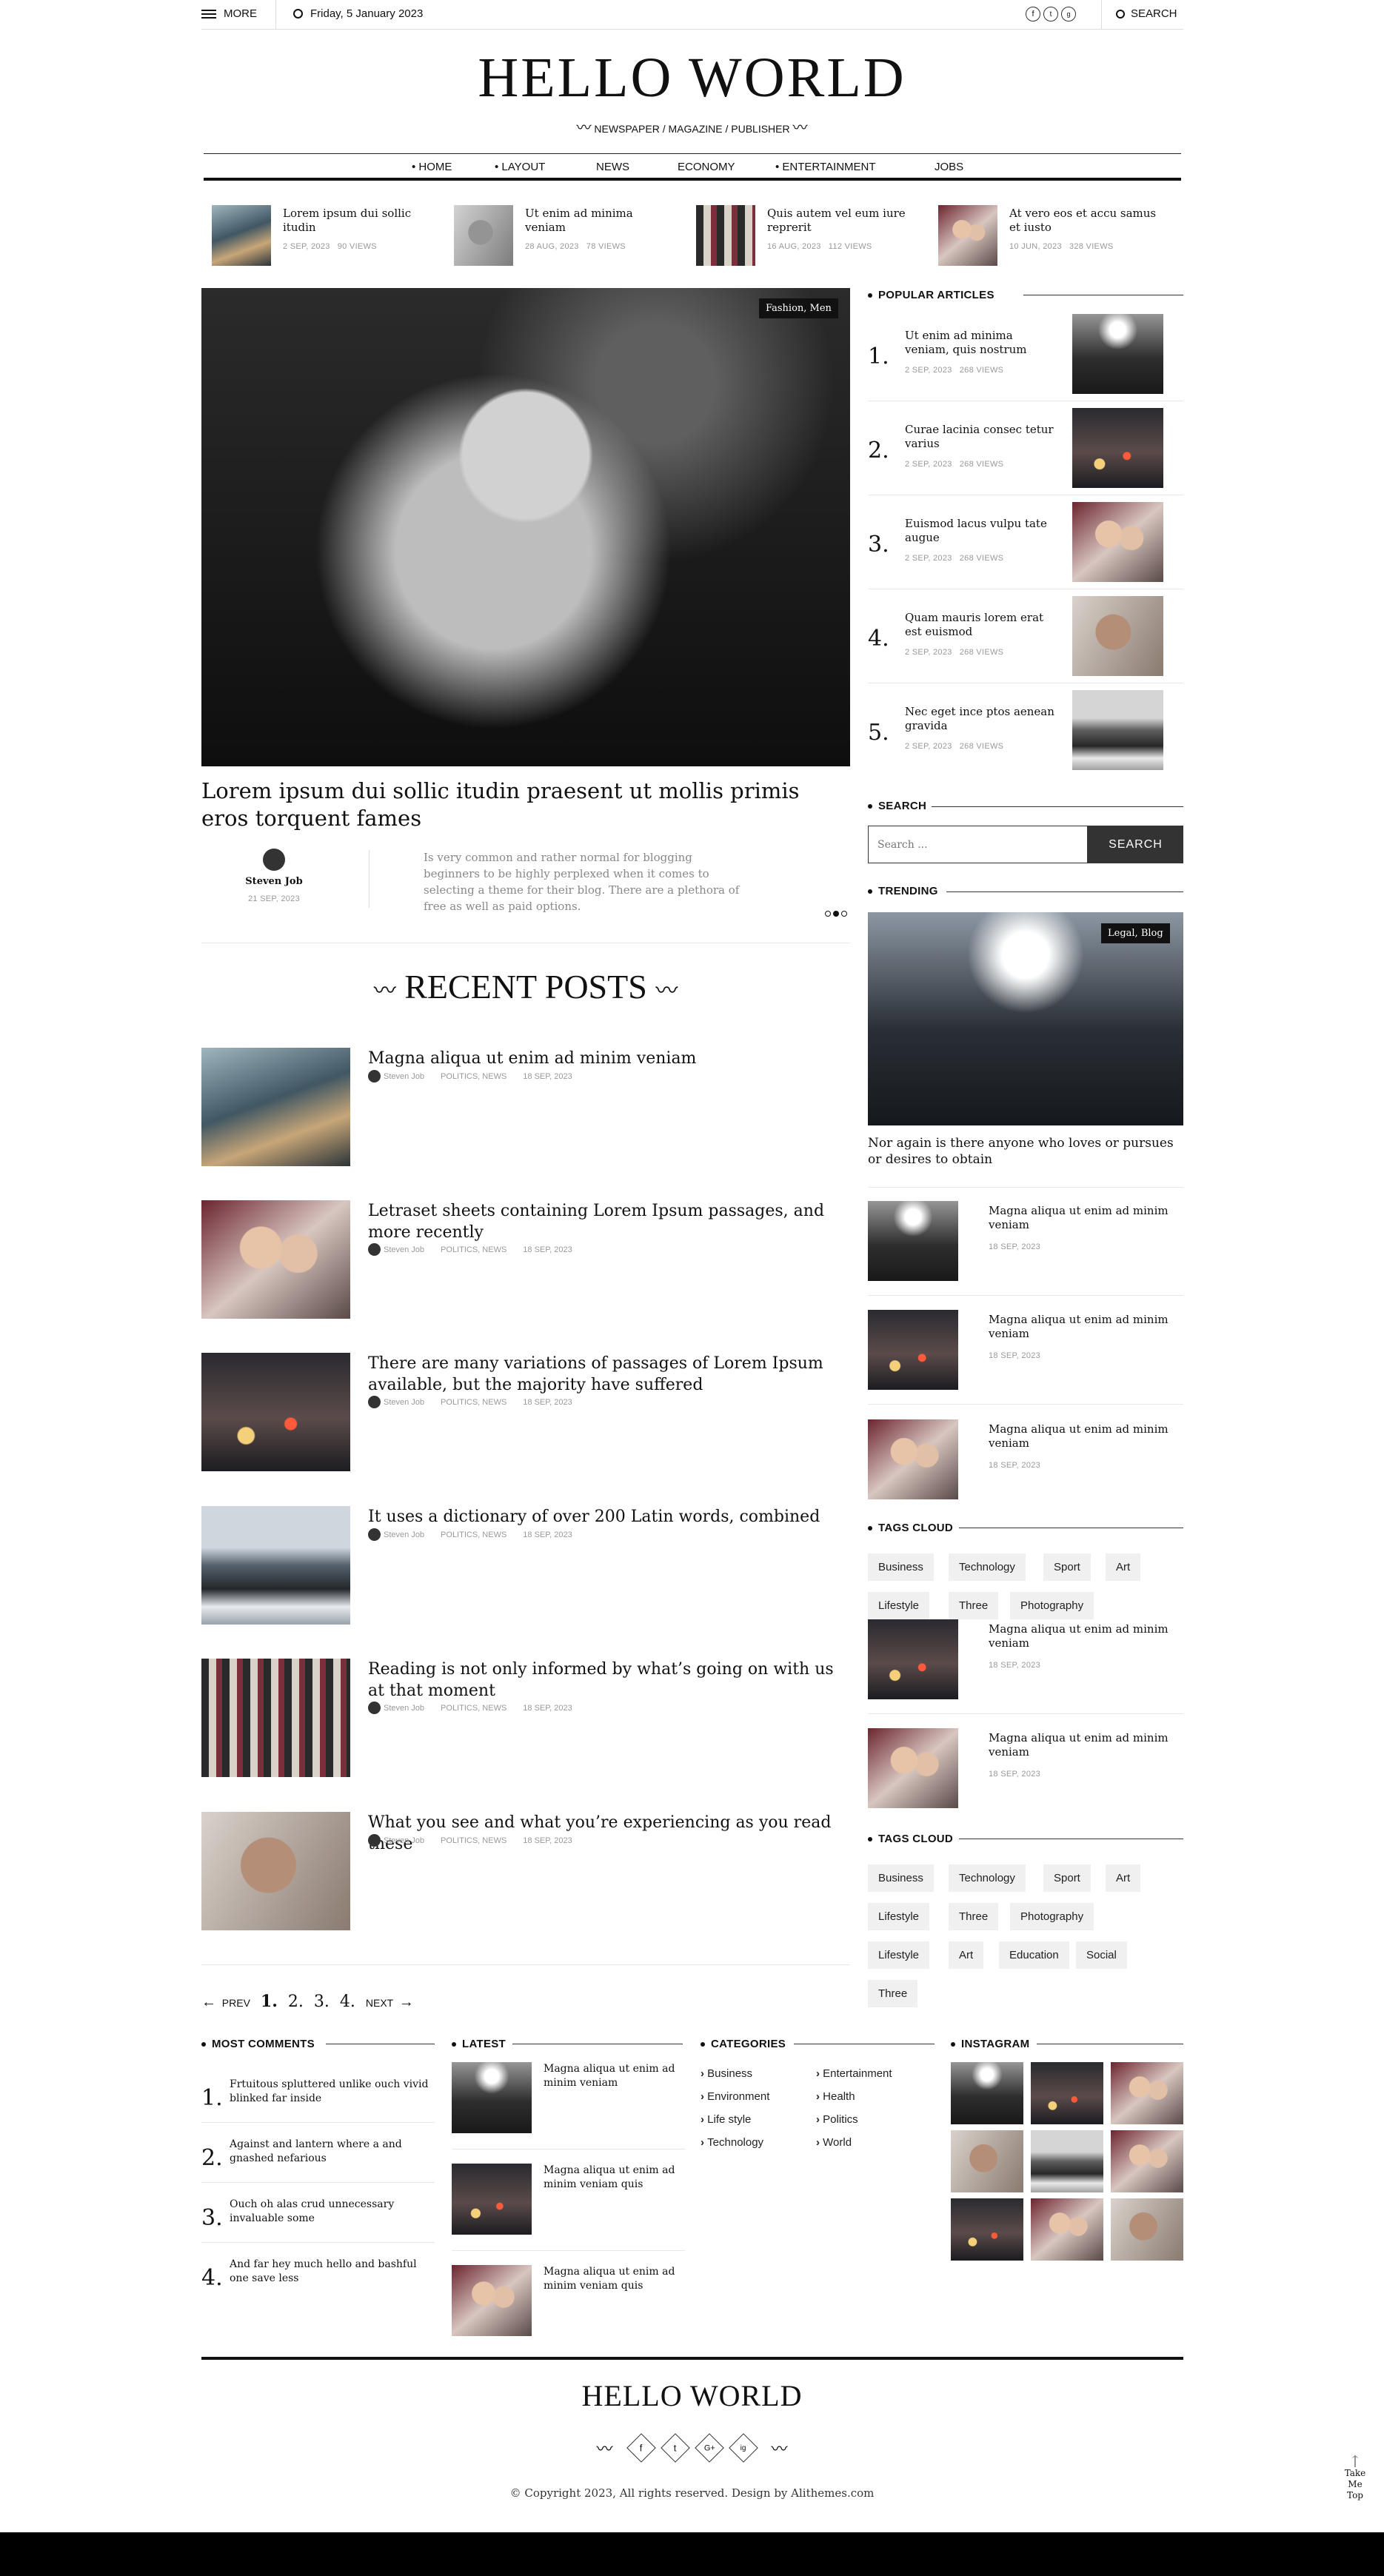 This screenshot has height=2576, width=1384. I want to click on search-input, so click(978, 845).